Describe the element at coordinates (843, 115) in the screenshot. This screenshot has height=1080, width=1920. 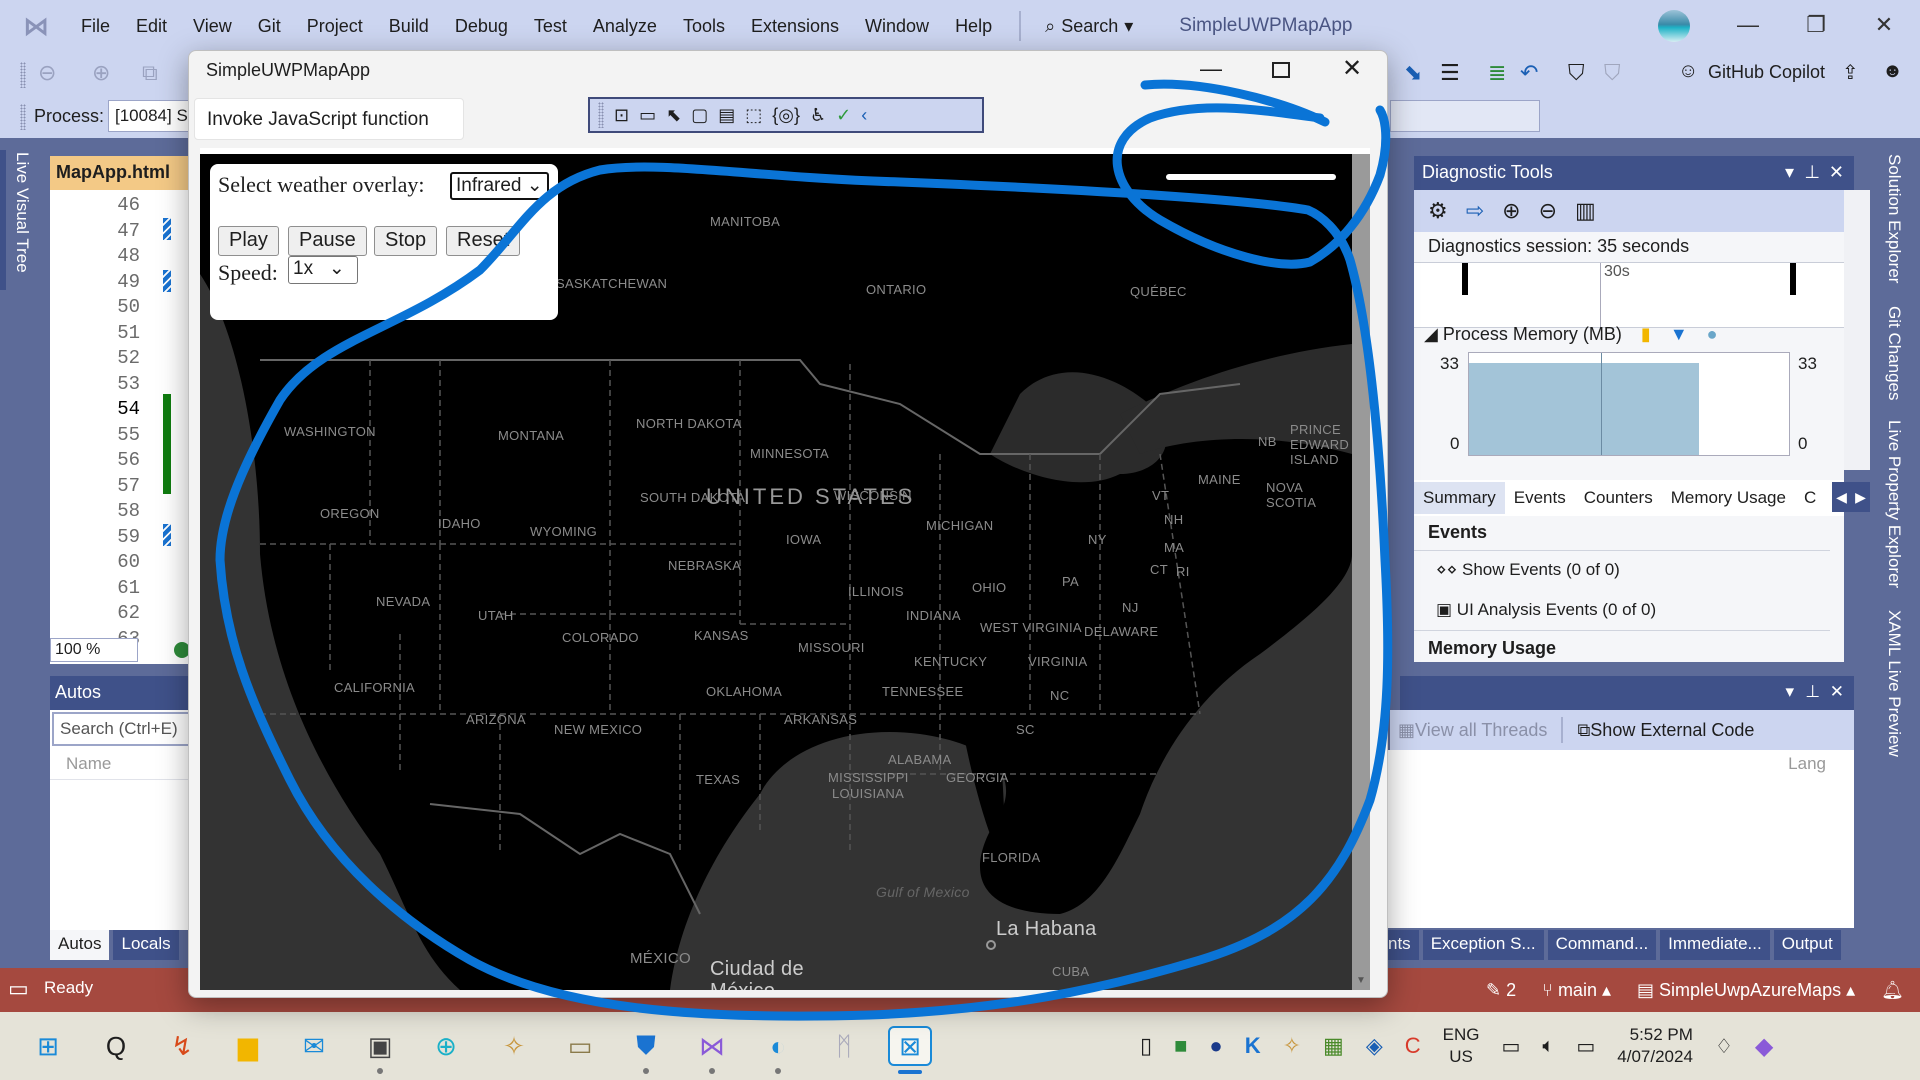
I see `no-issues-check-icon: ✓` at that location.